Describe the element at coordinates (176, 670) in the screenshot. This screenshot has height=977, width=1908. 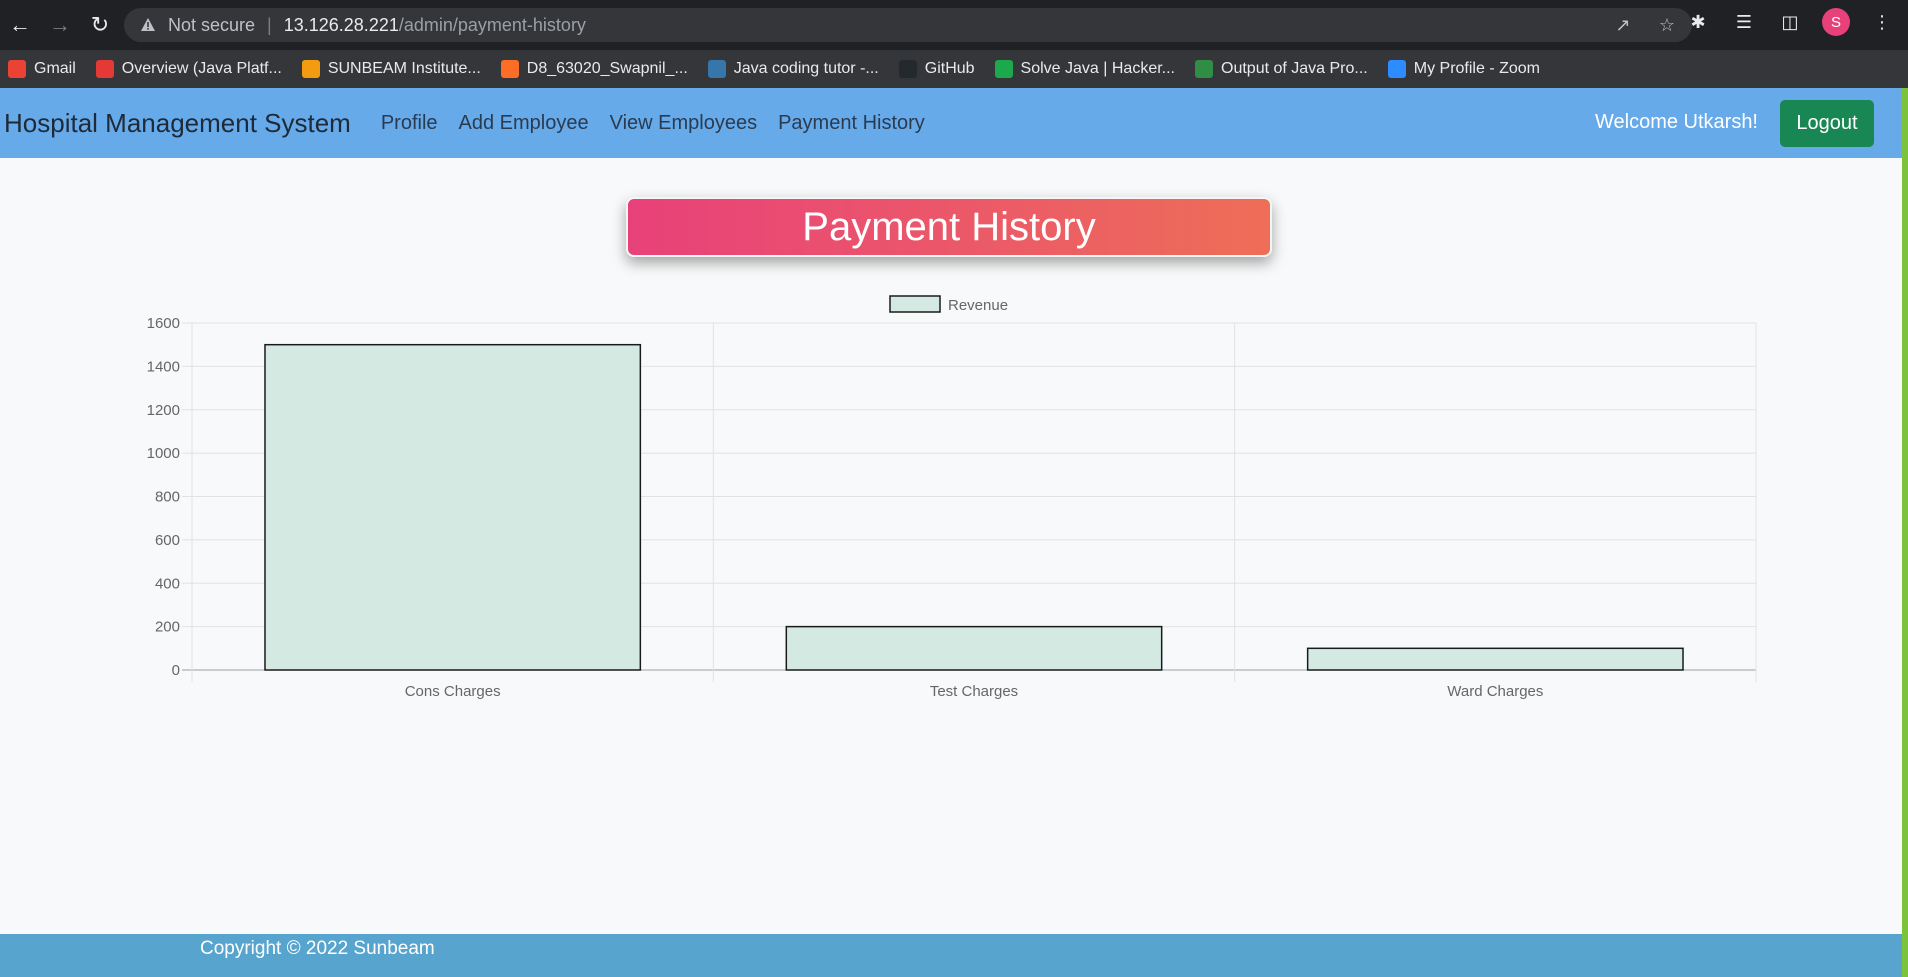
I see `y-tick-label: 0` at that location.